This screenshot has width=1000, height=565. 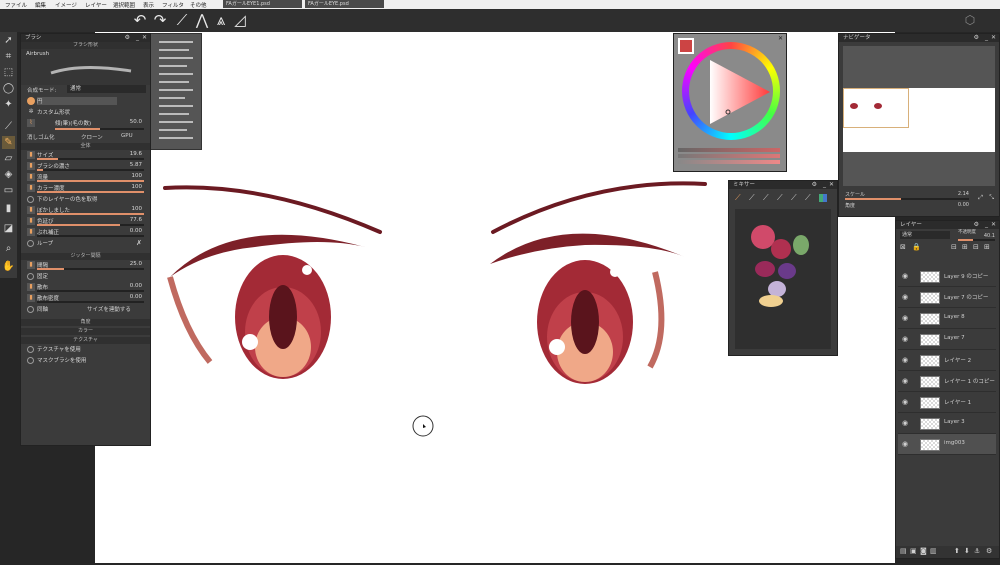 I want to click on new-folder-icon: ▣, so click(x=913, y=551).